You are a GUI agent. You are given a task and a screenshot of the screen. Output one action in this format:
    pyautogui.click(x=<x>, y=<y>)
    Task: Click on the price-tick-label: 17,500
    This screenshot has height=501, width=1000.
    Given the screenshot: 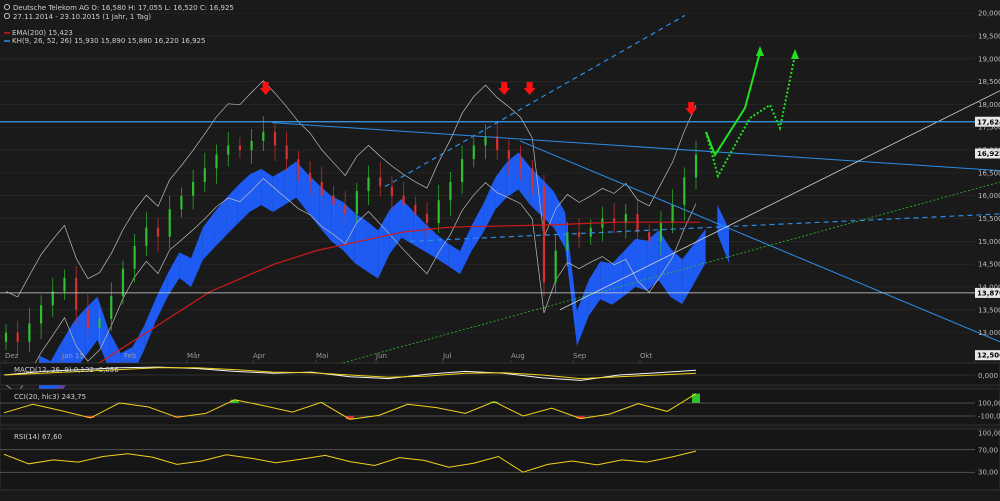 What is the action you would take?
    pyautogui.click(x=989, y=128)
    